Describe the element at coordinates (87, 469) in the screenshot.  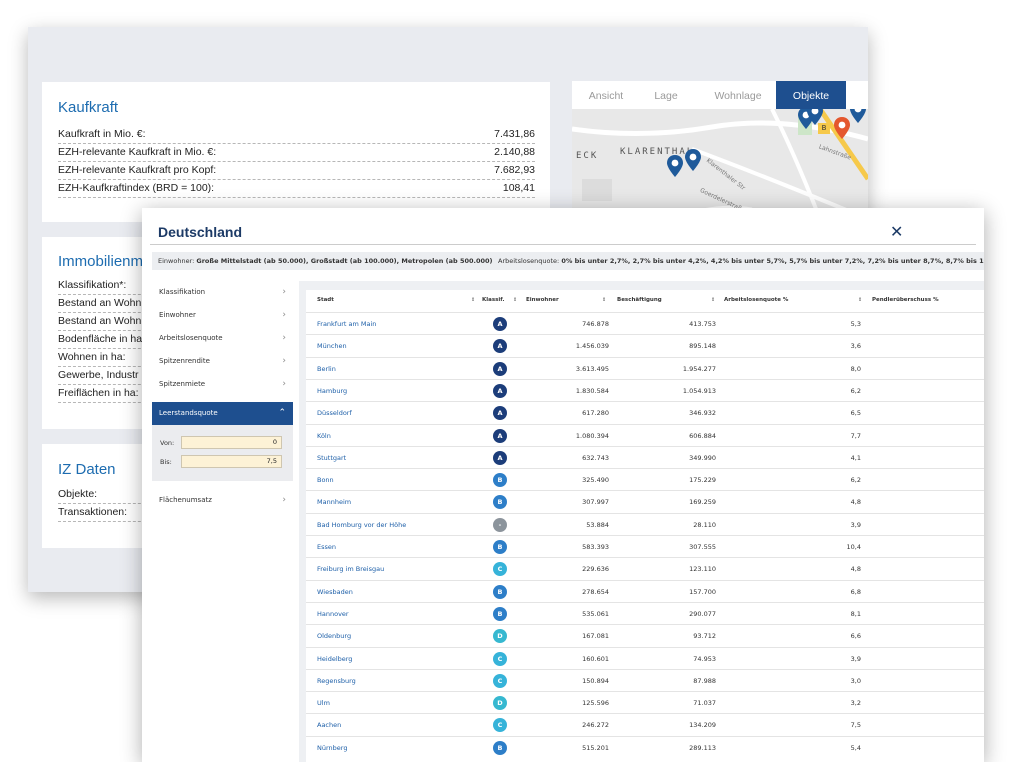
I see `iz-title: IZ Daten` at that location.